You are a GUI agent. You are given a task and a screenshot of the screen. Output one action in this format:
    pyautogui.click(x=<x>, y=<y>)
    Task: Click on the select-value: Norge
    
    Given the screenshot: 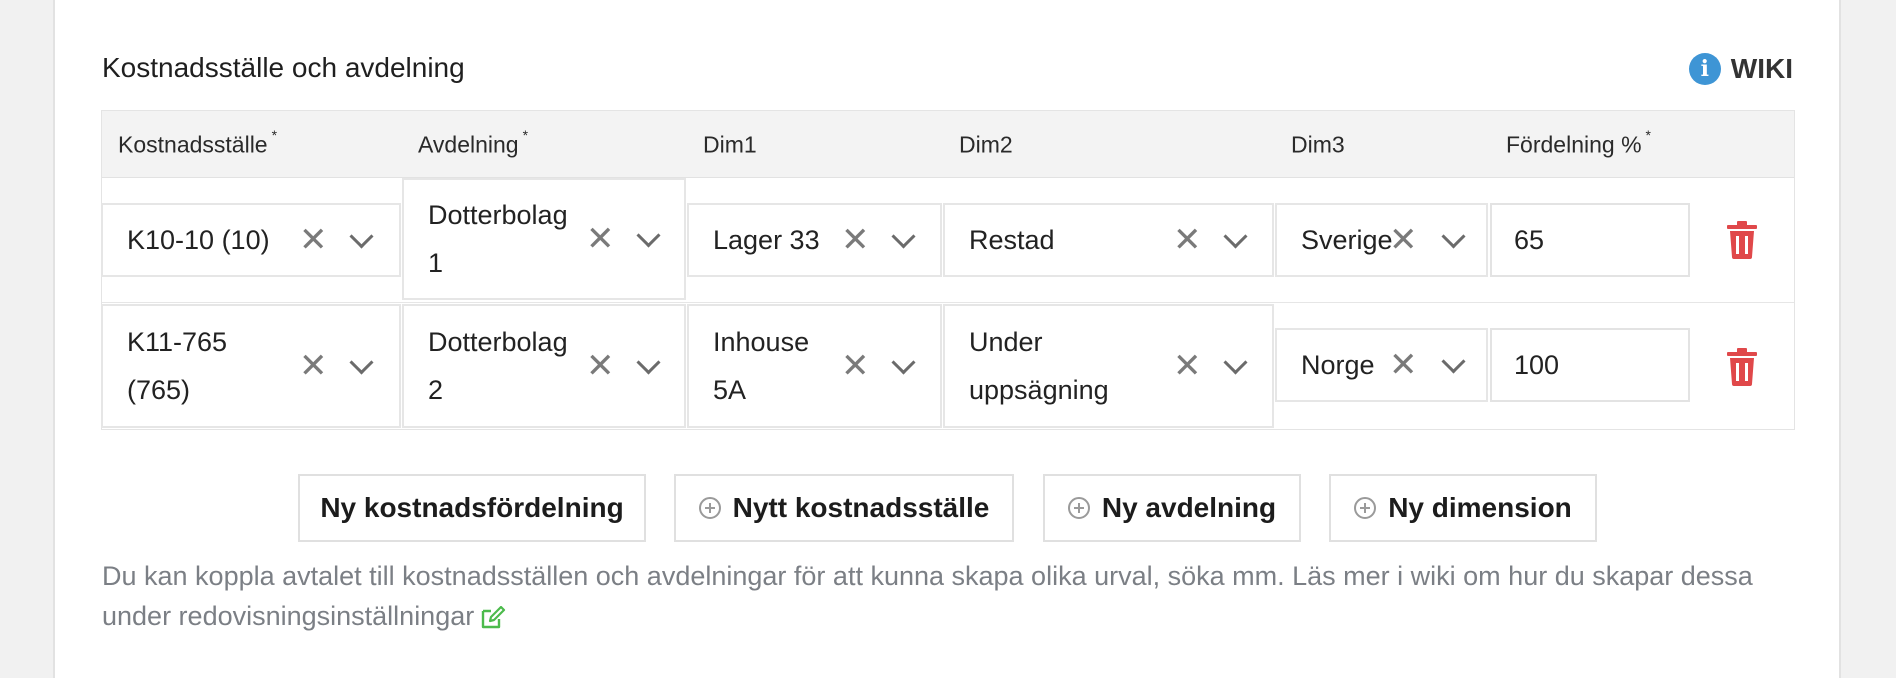 What is the action you would take?
    pyautogui.click(x=1338, y=365)
    